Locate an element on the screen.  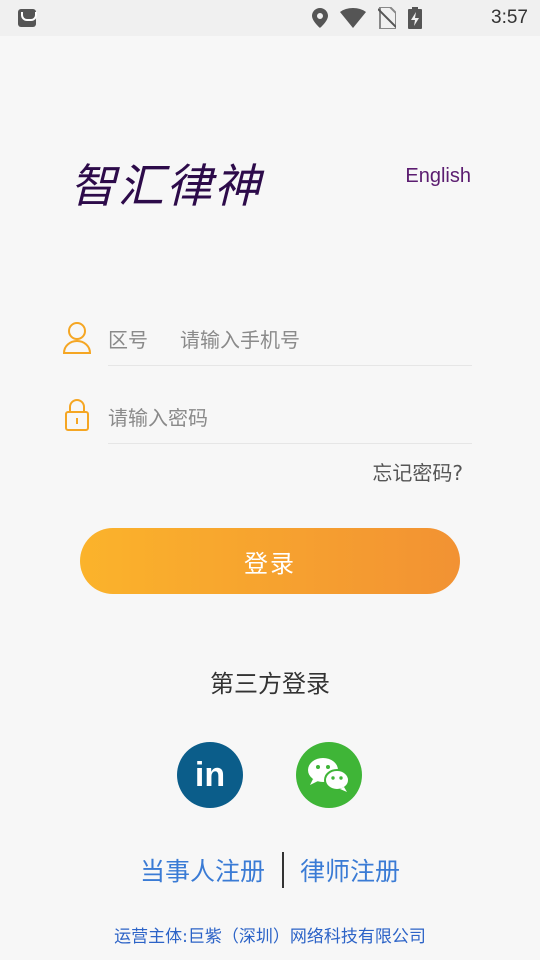
location-icon is located at coordinates (320, 18).